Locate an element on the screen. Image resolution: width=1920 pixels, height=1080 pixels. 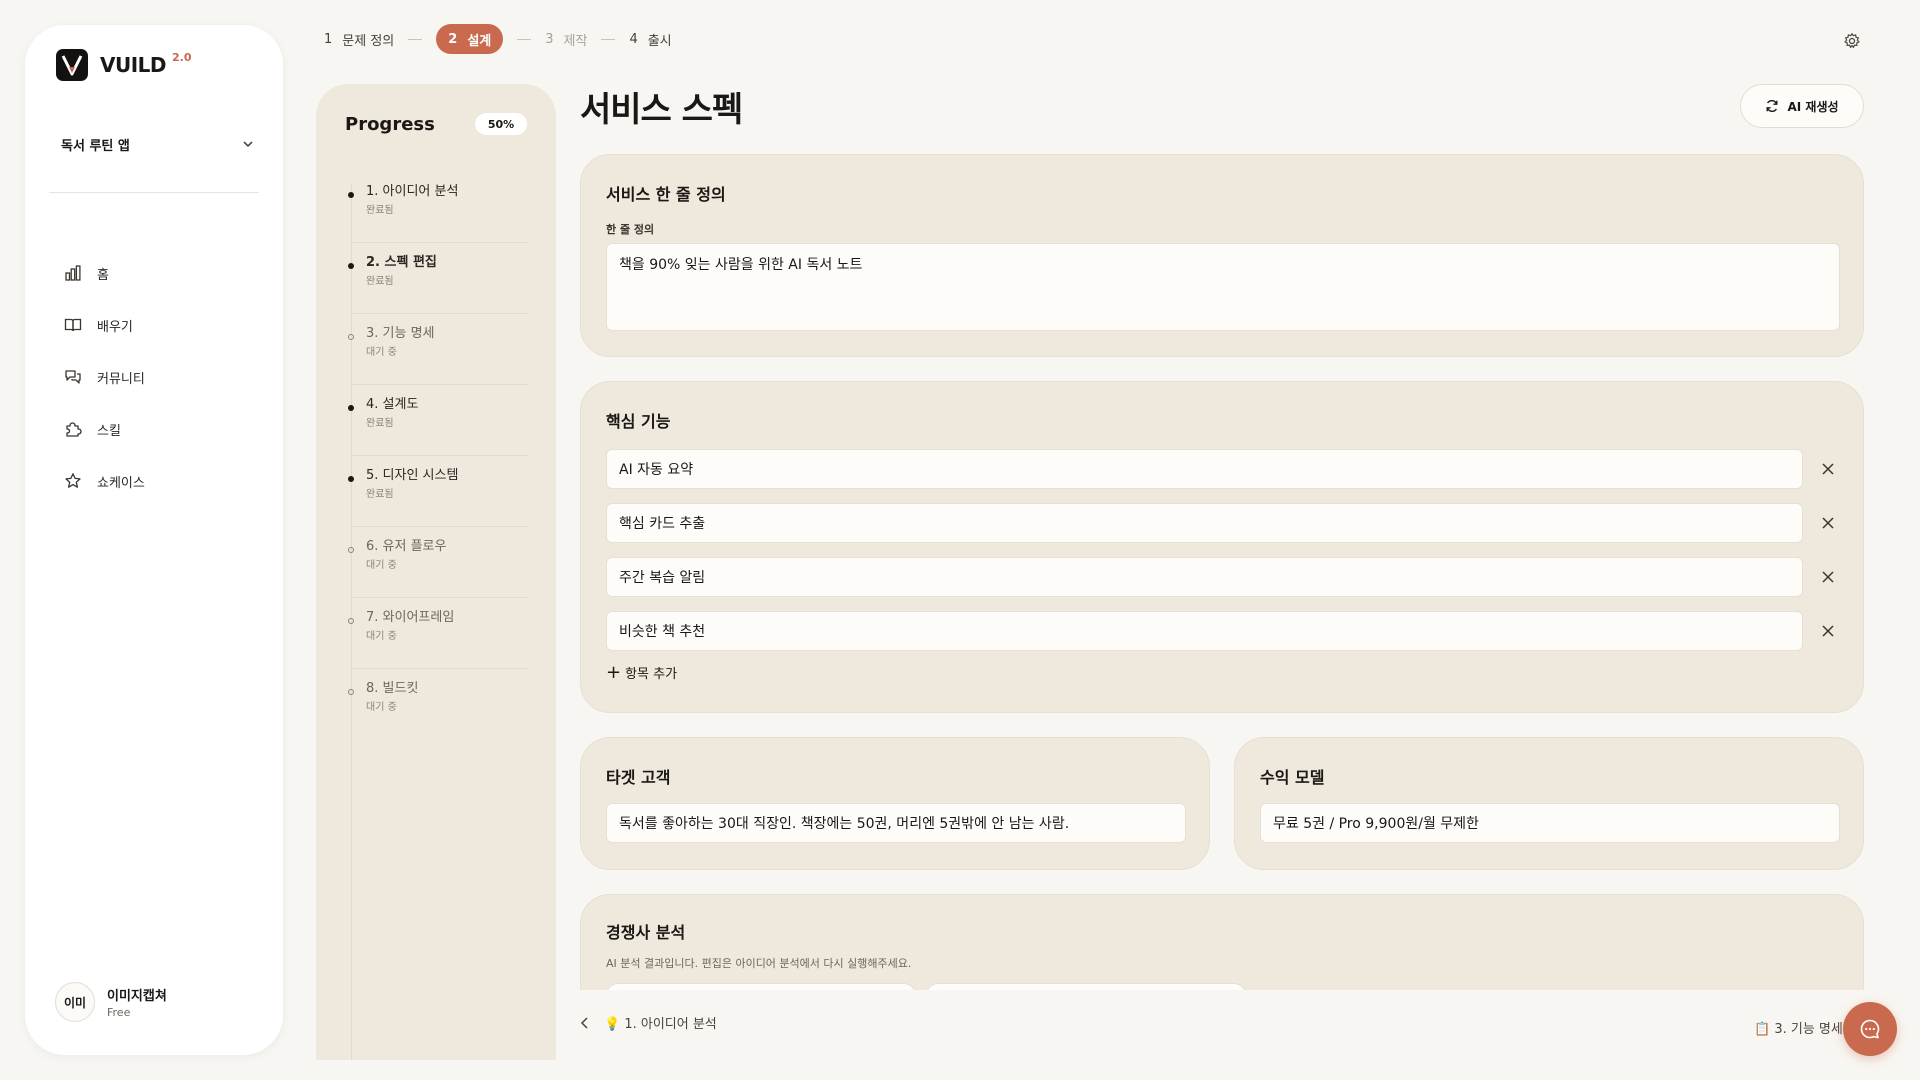
feature-row: 핵심 카드 추출 is located at coordinates (1221, 523).